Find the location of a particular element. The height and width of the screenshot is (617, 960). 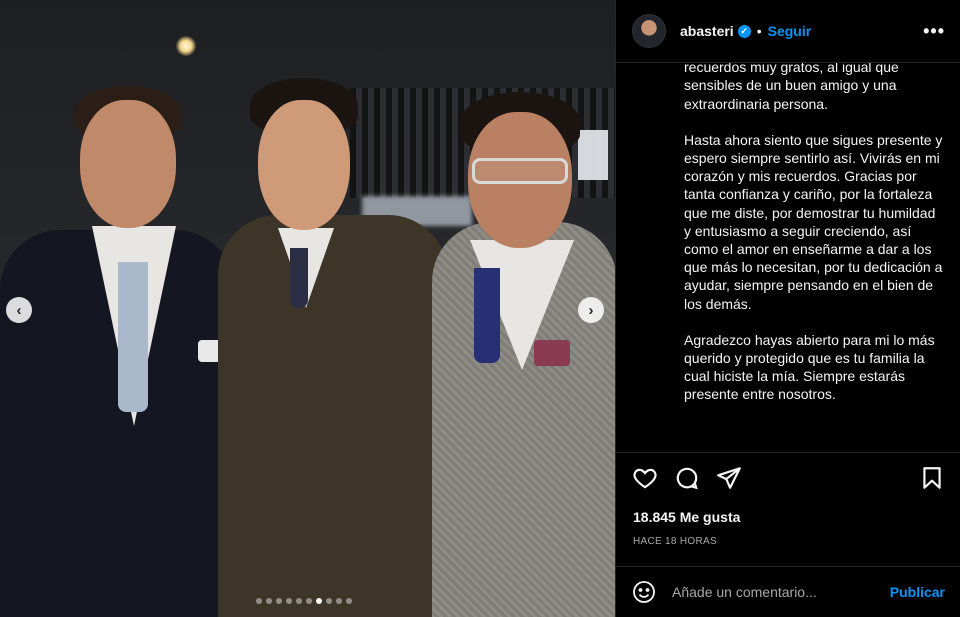

carousel-indicator is located at coordinates (304, 601).